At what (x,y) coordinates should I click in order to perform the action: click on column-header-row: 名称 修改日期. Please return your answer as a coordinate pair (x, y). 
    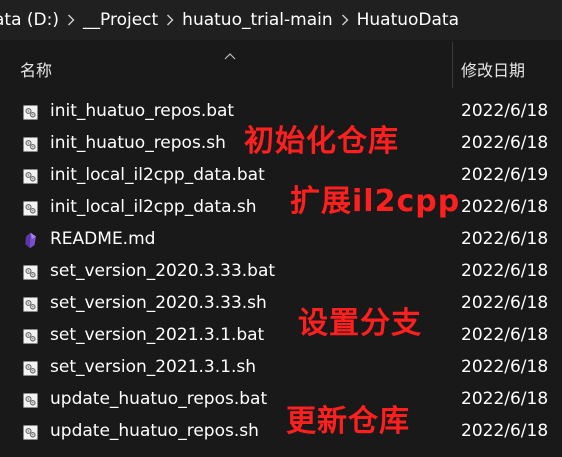
    Looking at the image, I should click on (281, 65).